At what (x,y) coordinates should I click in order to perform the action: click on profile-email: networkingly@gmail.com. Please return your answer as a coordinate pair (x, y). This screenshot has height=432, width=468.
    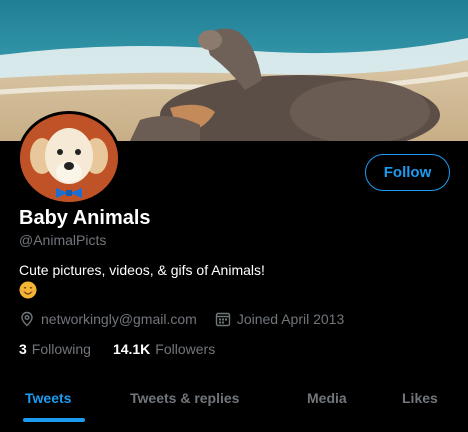
    Looking at the image, I should click on (108, 319).